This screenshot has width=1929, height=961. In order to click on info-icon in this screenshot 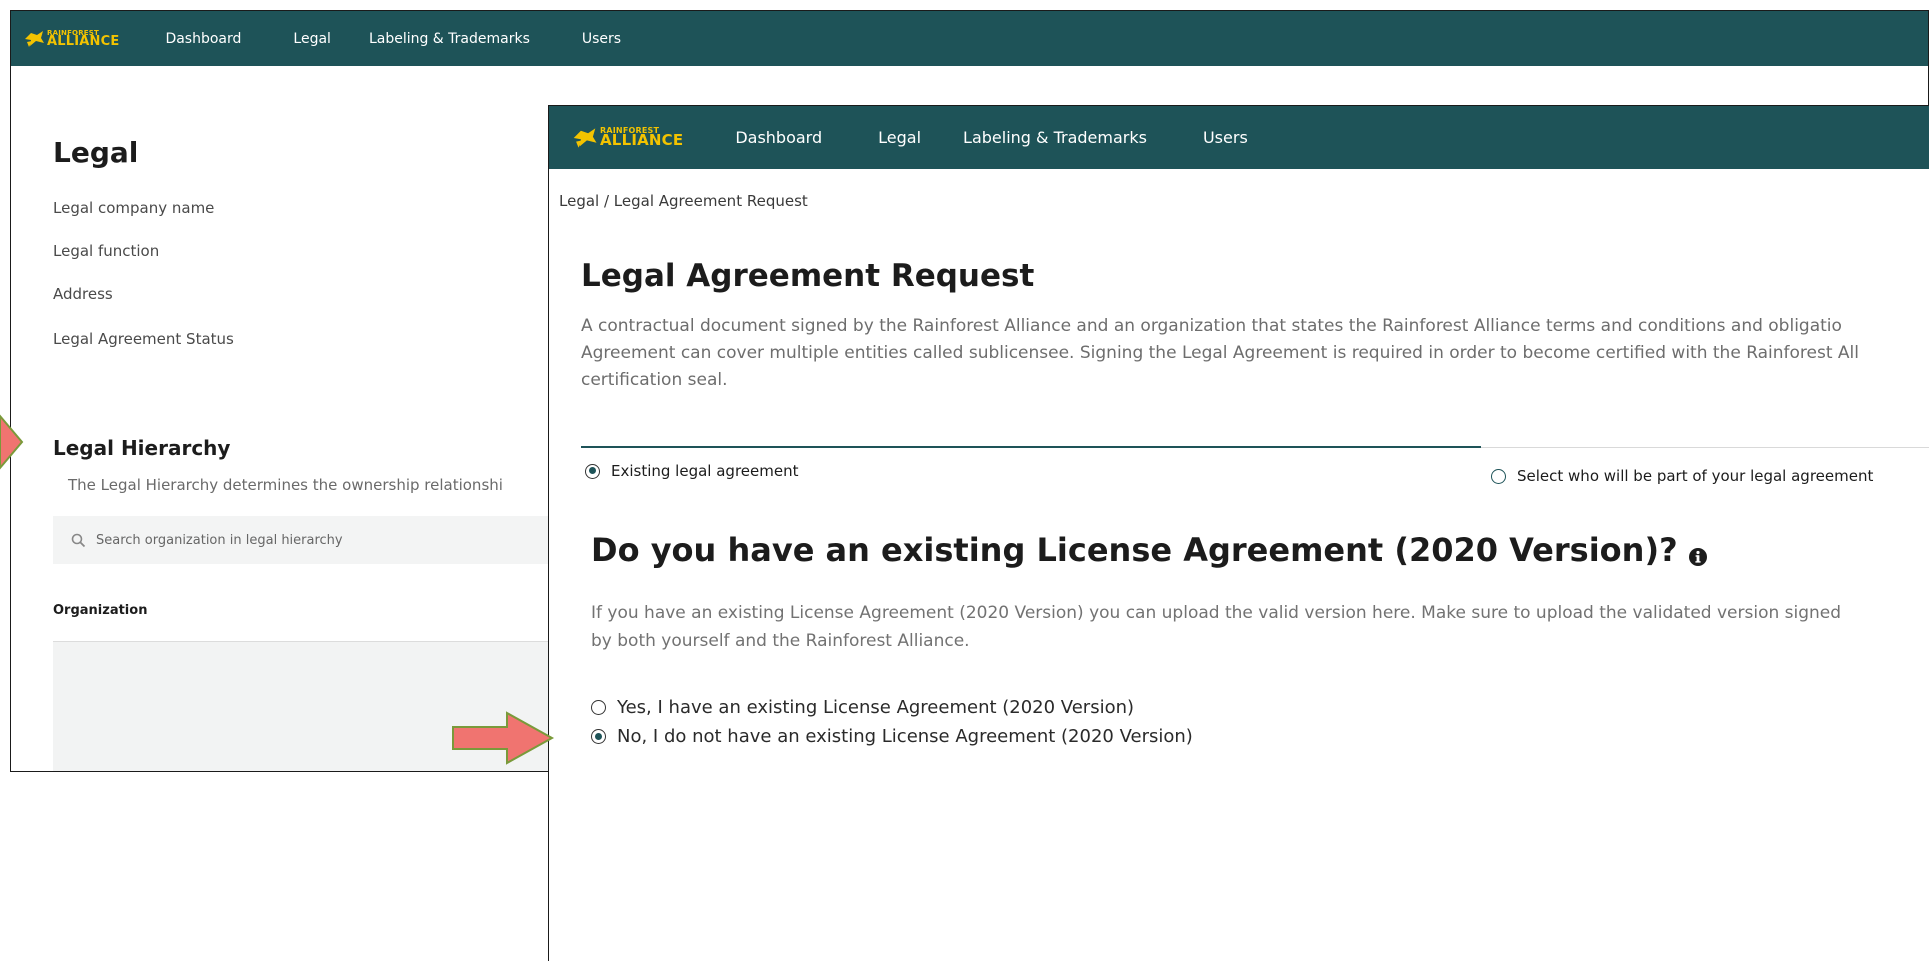, I will do `click(1698, 557)`.